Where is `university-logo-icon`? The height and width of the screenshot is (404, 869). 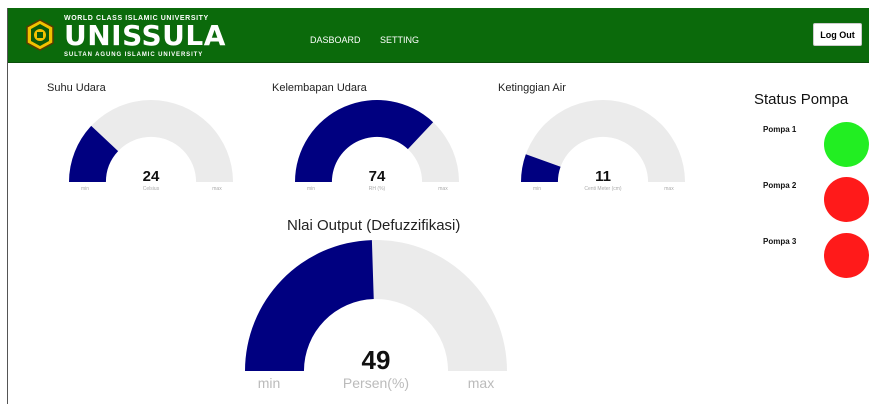 university-logo-icon is located at coordinates (40, 35).